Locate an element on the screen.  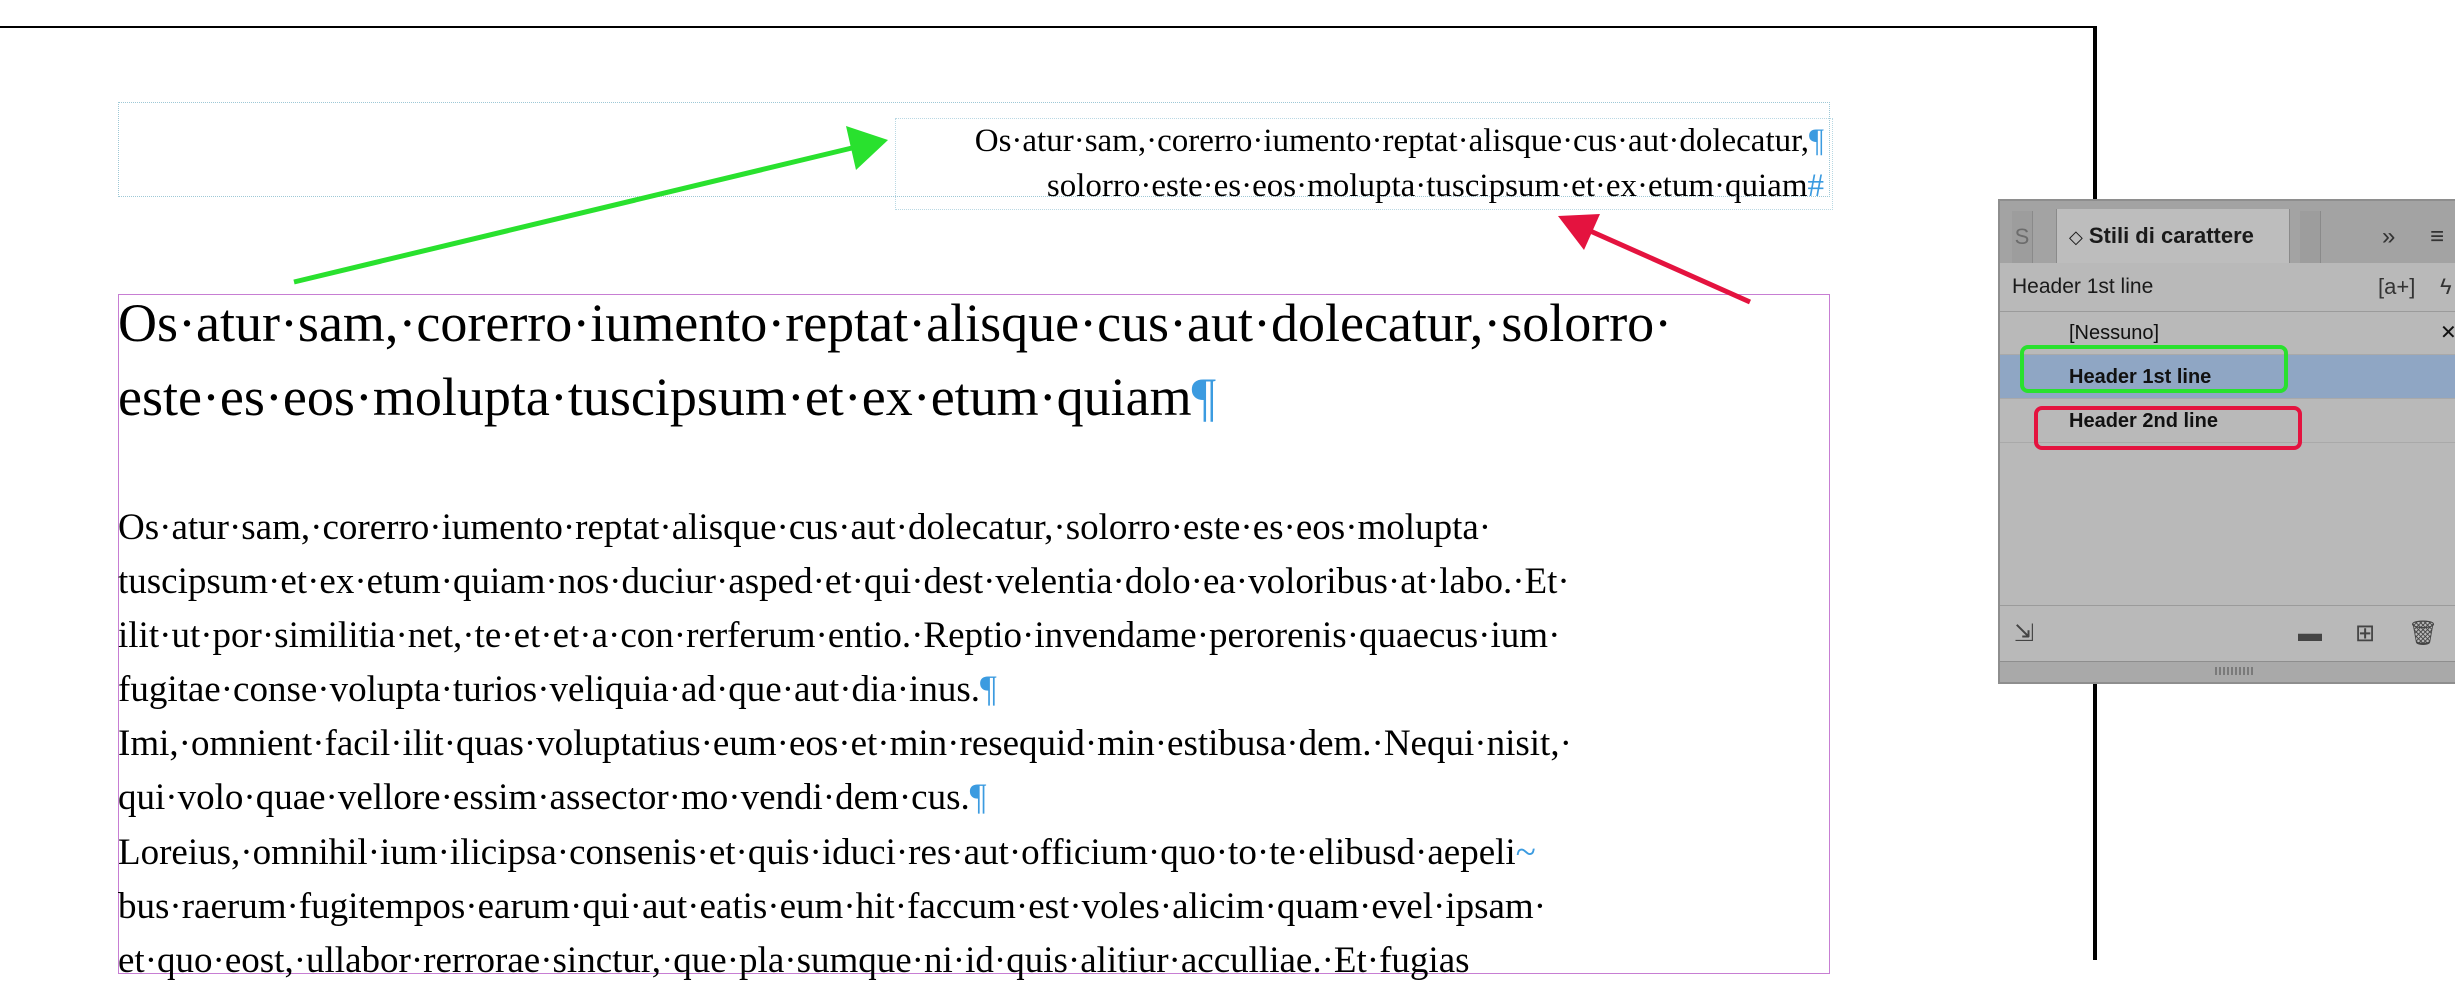
tab-character-styles: ◇ Stili di carattere is located at coordinates (2173, 236).